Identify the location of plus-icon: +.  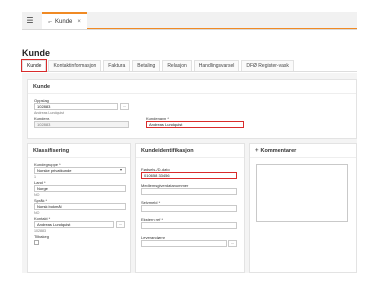
(257, 151).